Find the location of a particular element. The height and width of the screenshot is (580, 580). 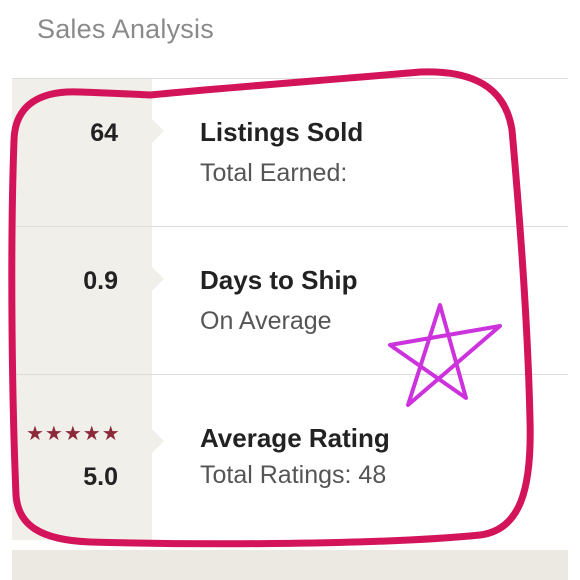

stat-subtitle: Total Ratings: 48 is located at coordinates (293, 475).